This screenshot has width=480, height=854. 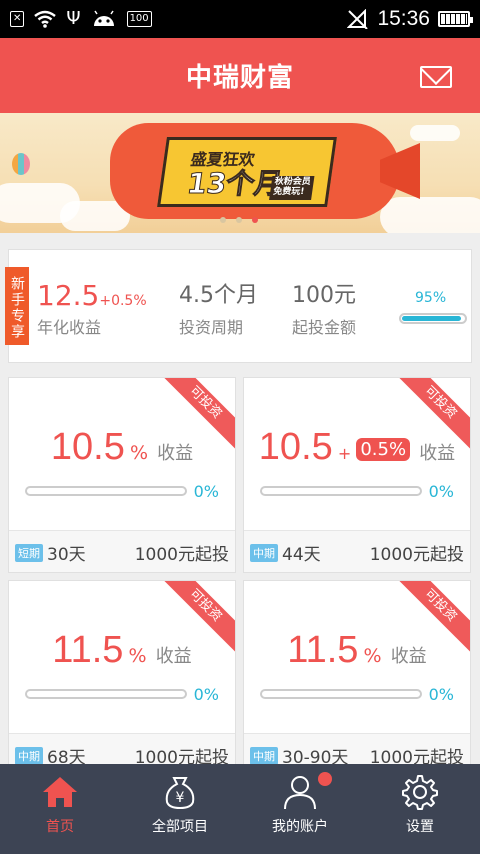 I want to click on featured-min-amount: 100元 起投金额, so click(x=324, y=310).